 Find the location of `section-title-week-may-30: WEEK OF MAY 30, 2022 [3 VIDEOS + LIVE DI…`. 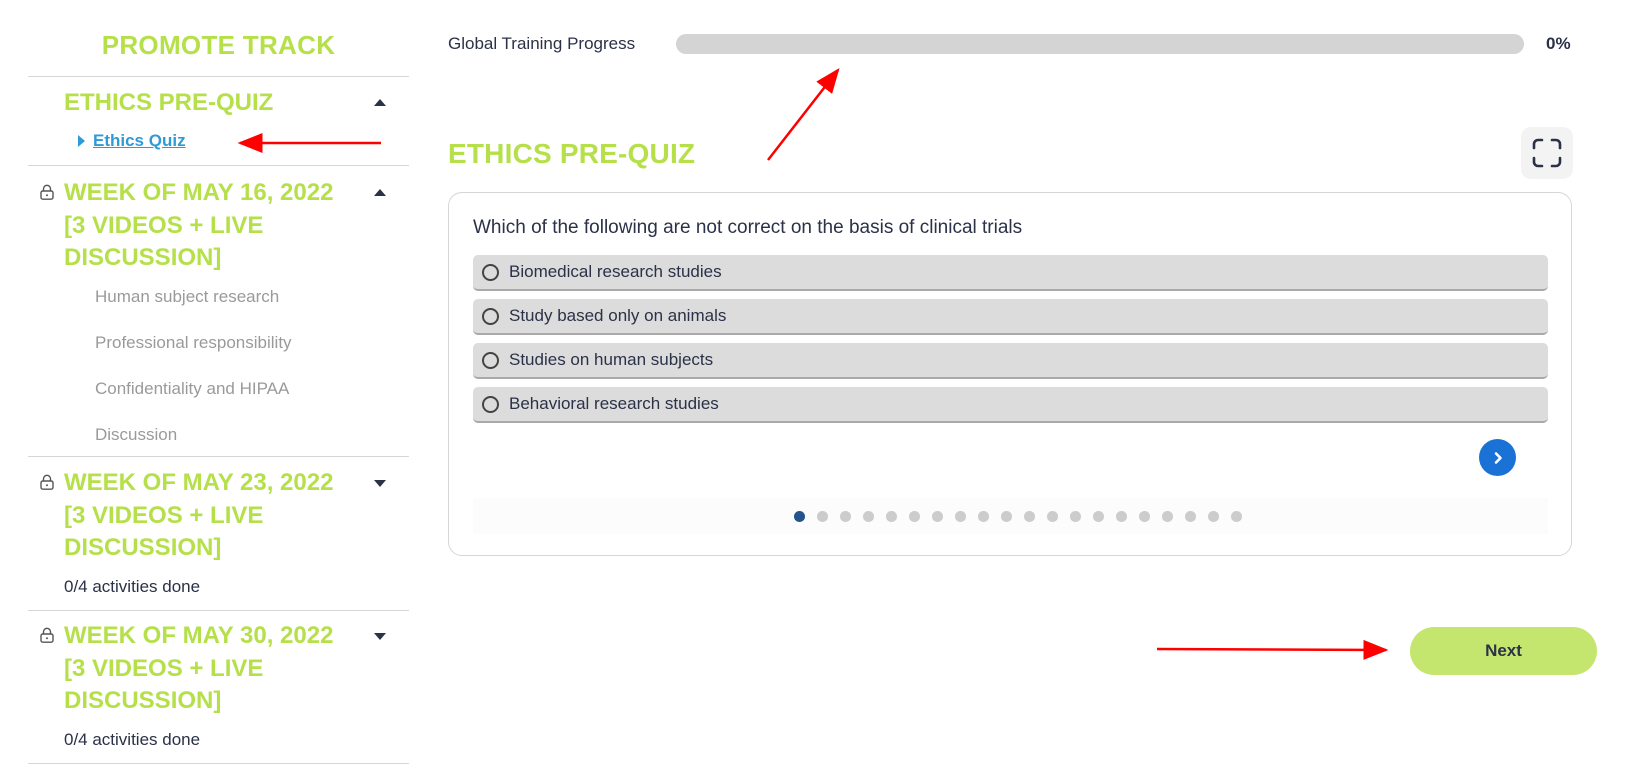

section-title-week-may-30: WEEK OF MAY 30, 2022 [3 VIDEOS + LIVE DI… is located at coordinates (214, 669).